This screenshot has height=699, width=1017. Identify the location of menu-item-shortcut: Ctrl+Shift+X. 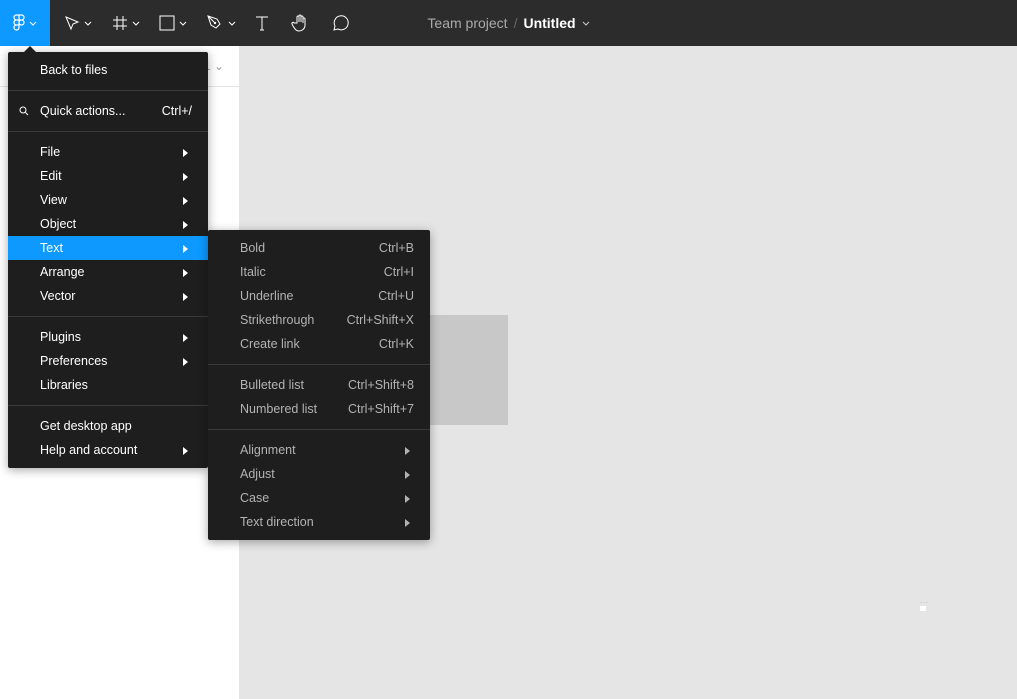
(380, 320).